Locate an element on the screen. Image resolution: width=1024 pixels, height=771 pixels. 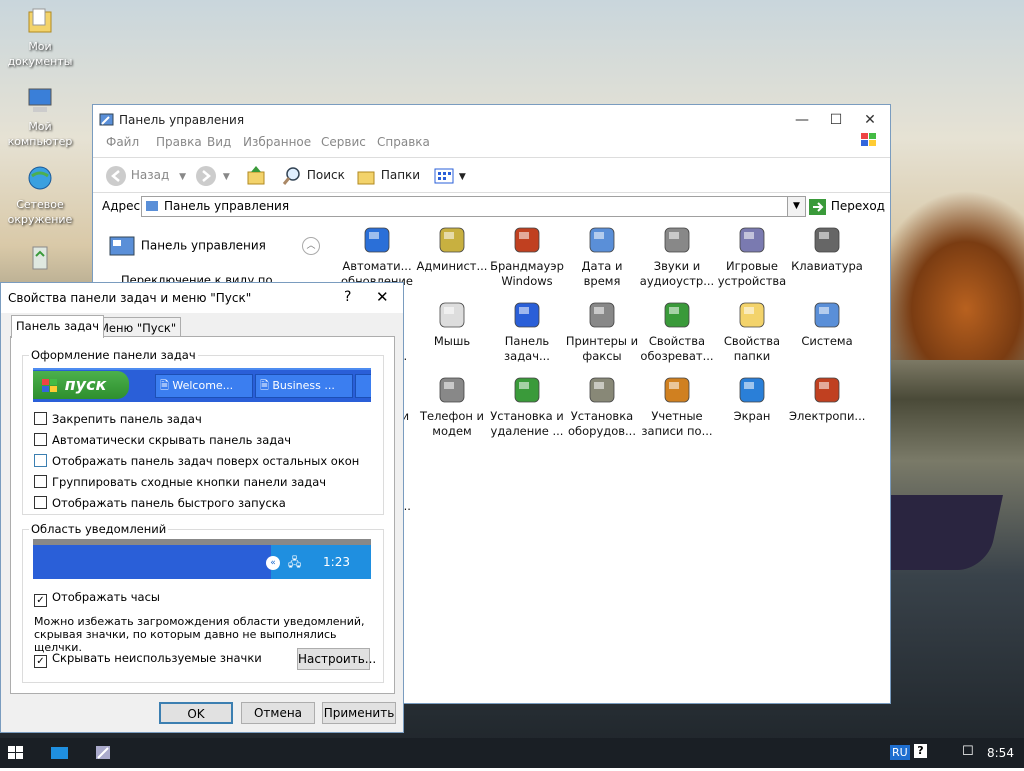
printer-icon is located at coordinates (602, 315).